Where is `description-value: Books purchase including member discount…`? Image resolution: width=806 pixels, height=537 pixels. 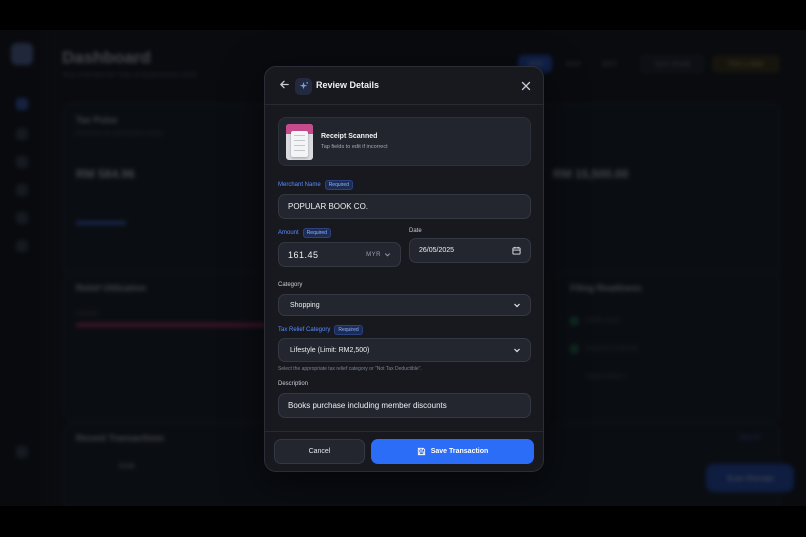 description-value: Books purchase including member discount… is located at coordinates (367, 405).